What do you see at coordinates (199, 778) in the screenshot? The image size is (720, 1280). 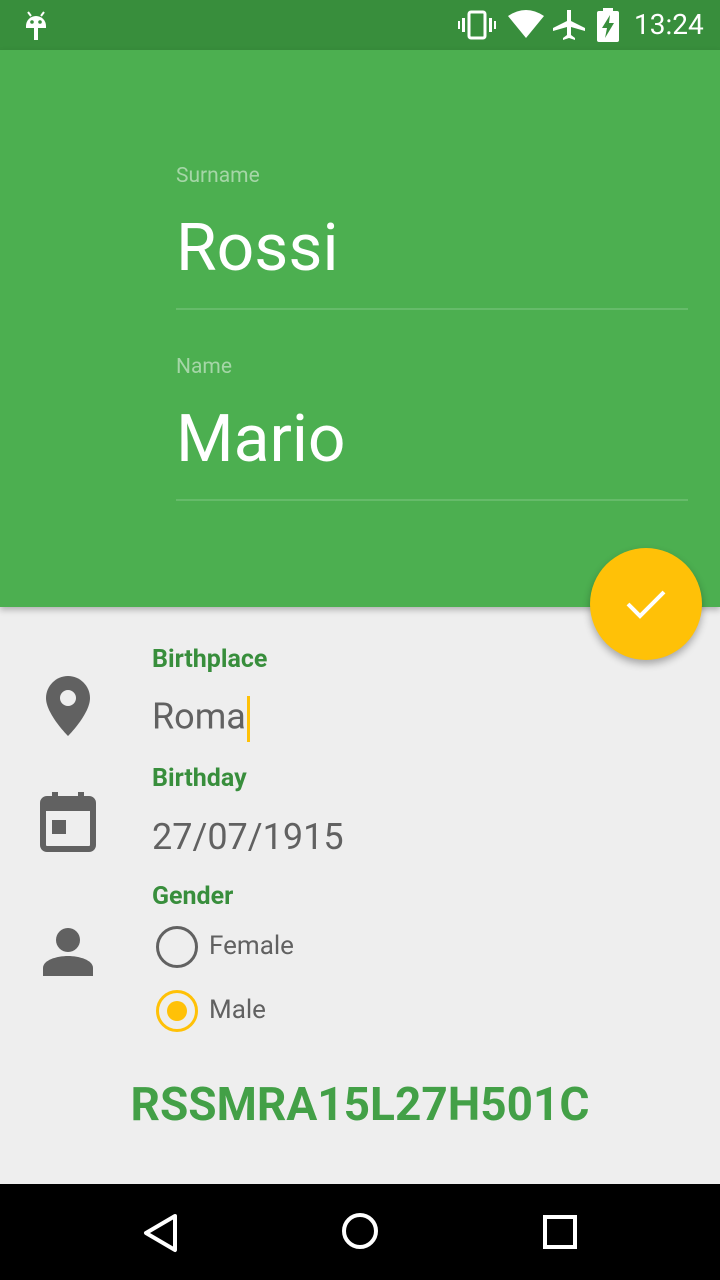 I see `birthday-label: Birthday` at bounding box center [199, 778].